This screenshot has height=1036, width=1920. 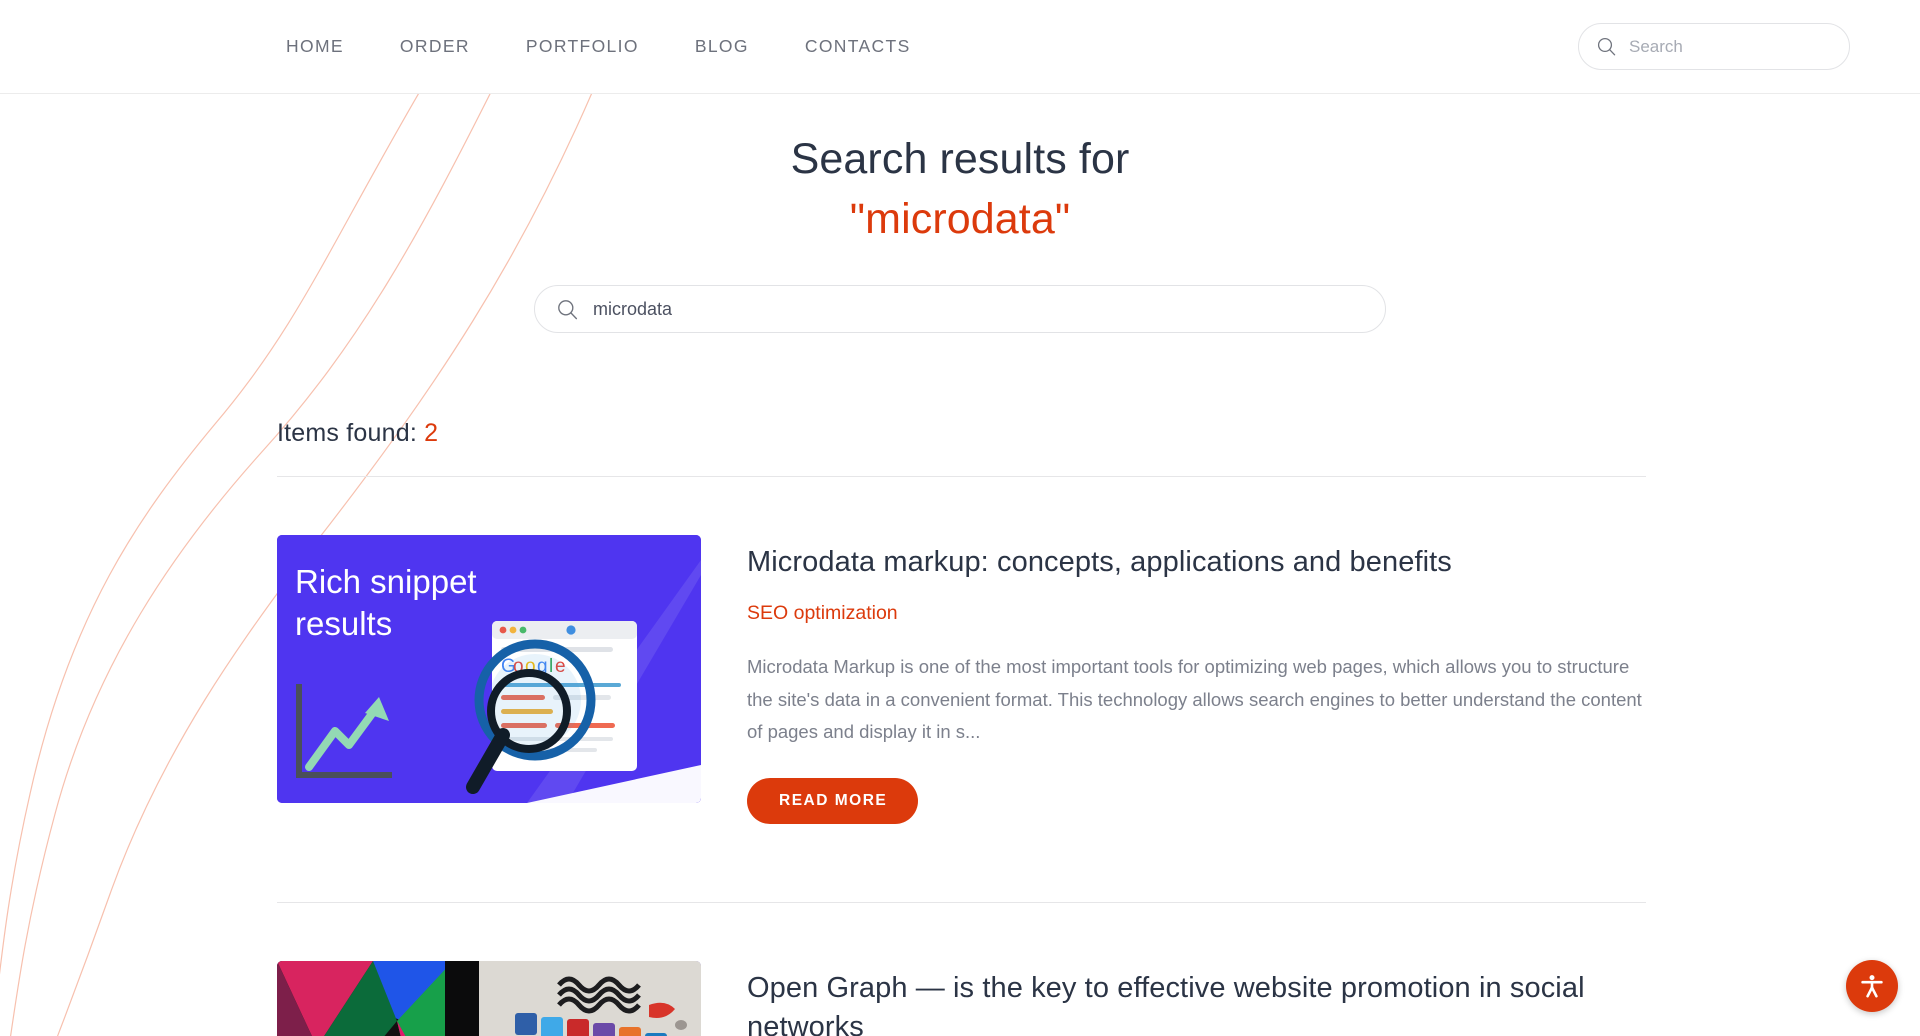 What do you see at coordinates (960, 189) in the screenshot?
I see `page-title: Search results for "microdata"` at bounding box center [960, 189].